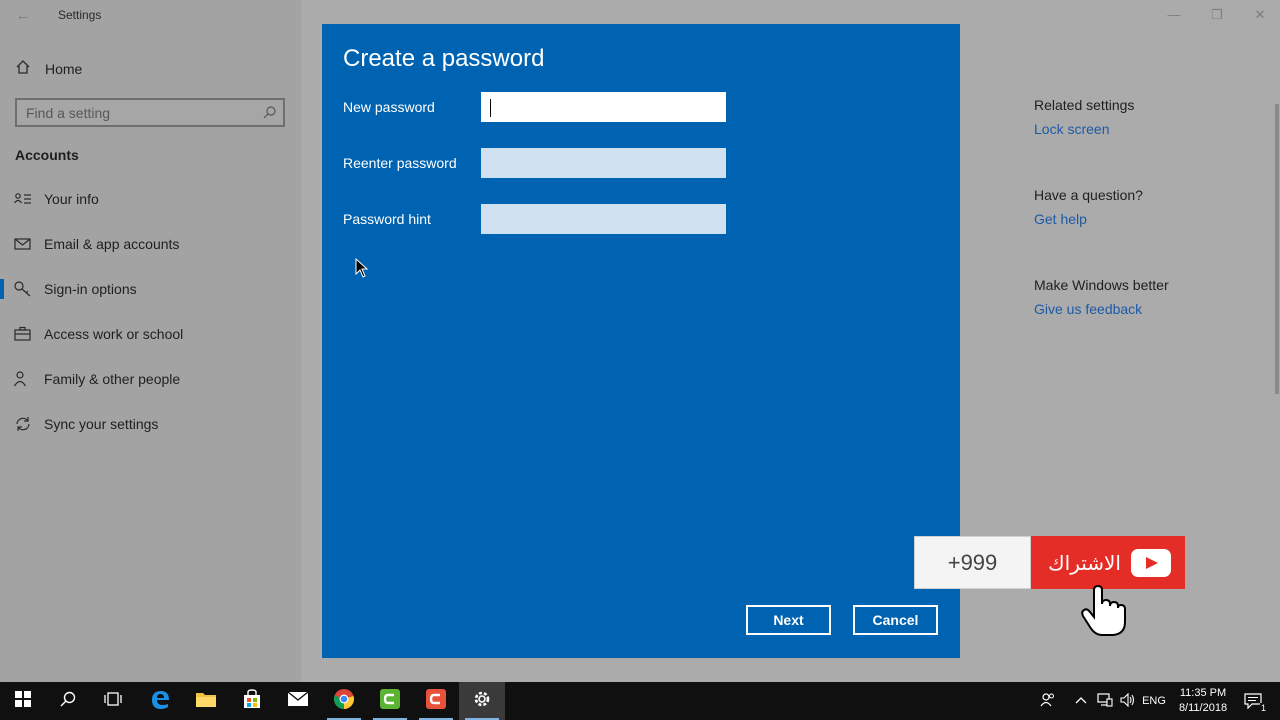 Image resolution: width=1280 pixels, height=720 pixels. What do you see at coordinates (1084, 562) in the screenshot?
I see `subscribe-label: الاشتراك` at bounding box center [1084, 562].